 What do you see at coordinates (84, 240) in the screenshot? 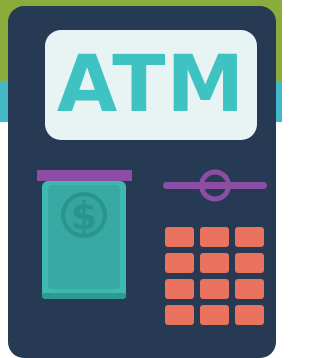
I see `dollar-bill-icon: $` at bounding box center [84, 240].